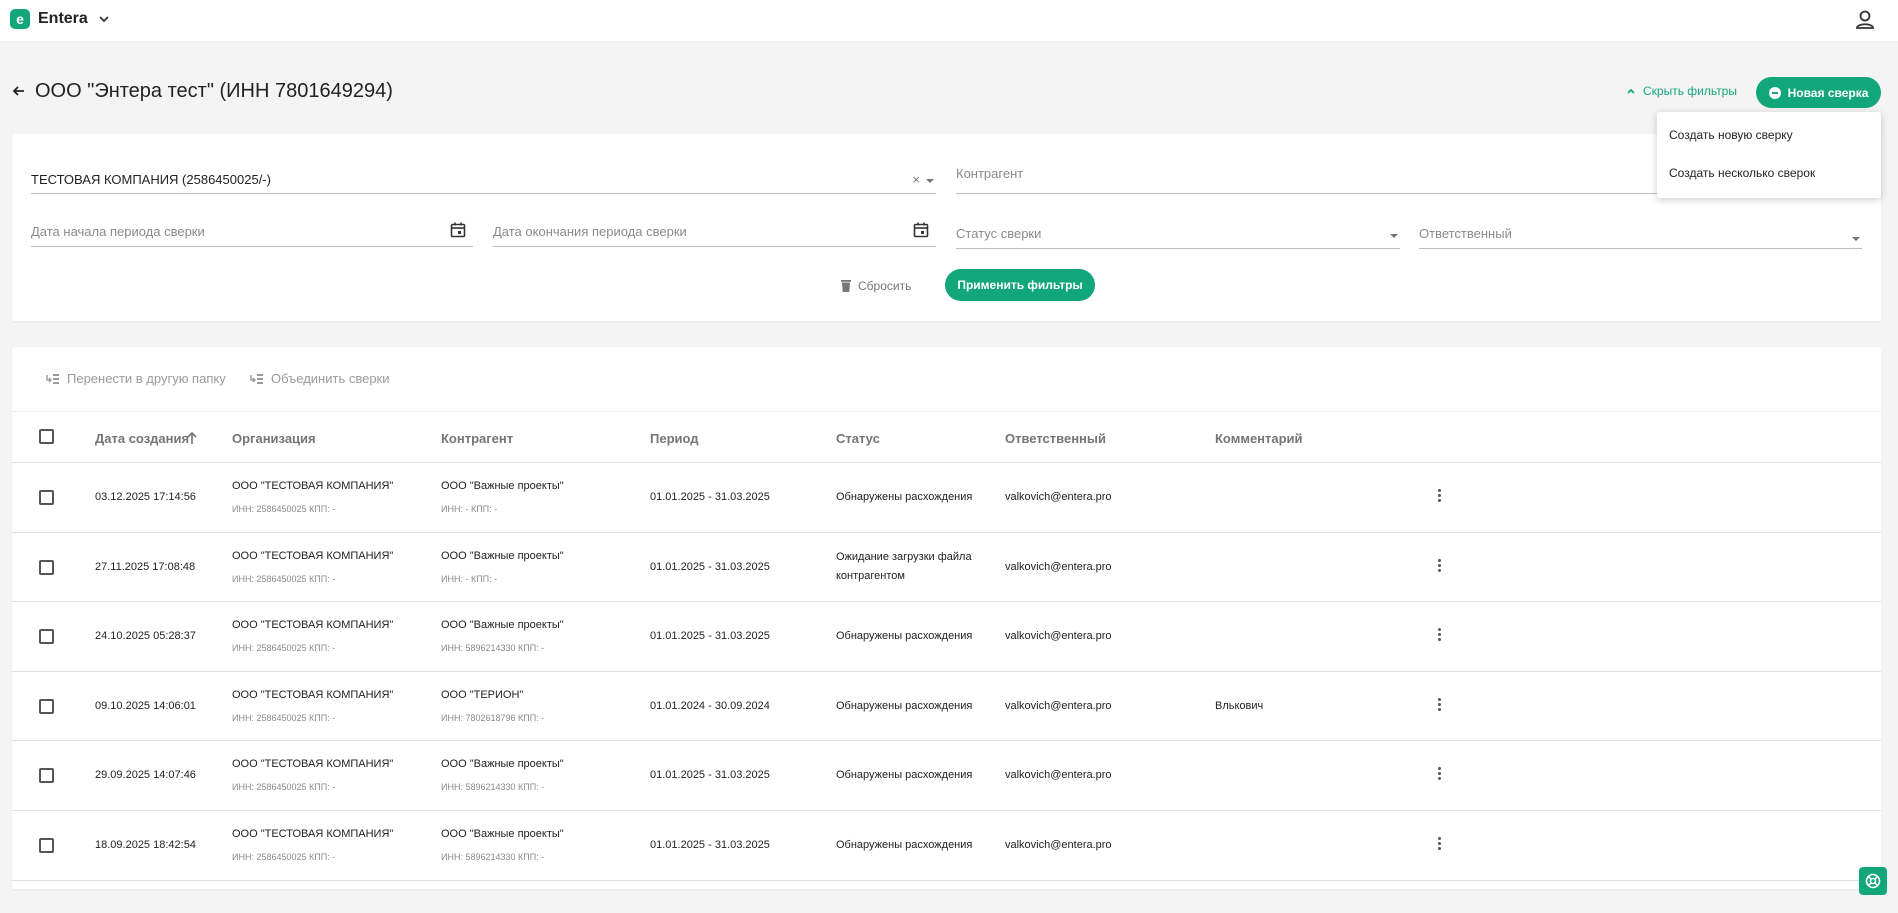  What do you see at coordinates (46, 436) in the screenshot?
I see `select-all-checkbox` at bounding box center [46, 436].